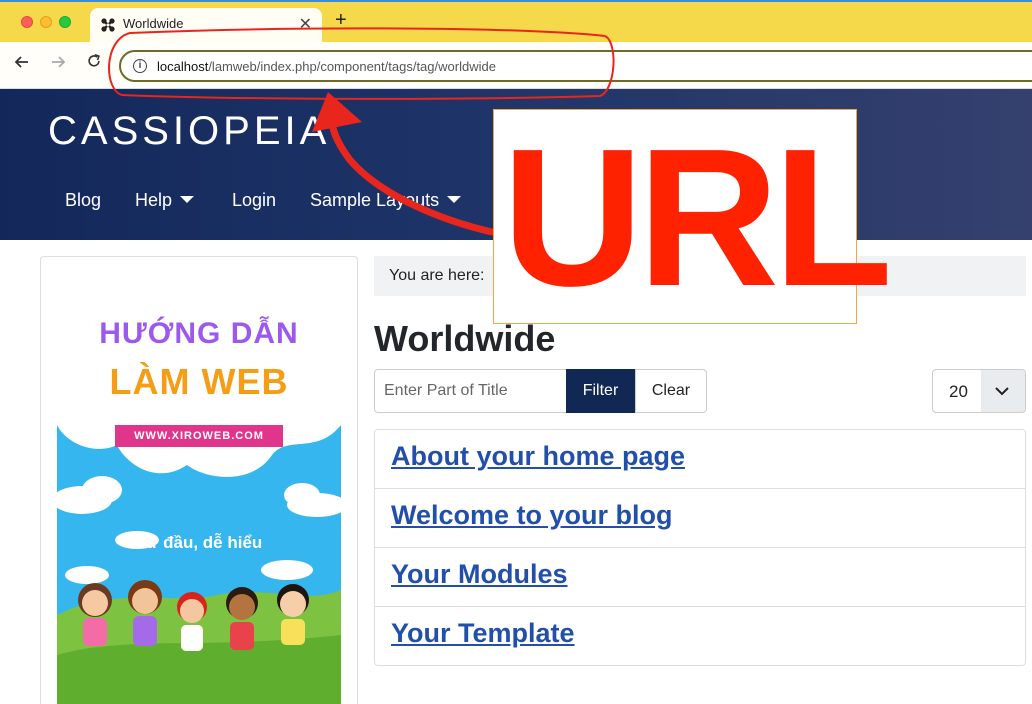 Image resolution: width=1032 pixels, height=704 pixels. Describe the element at coordinates (183, 66) in the screenshot. I see `url-host: localhost` at that location.